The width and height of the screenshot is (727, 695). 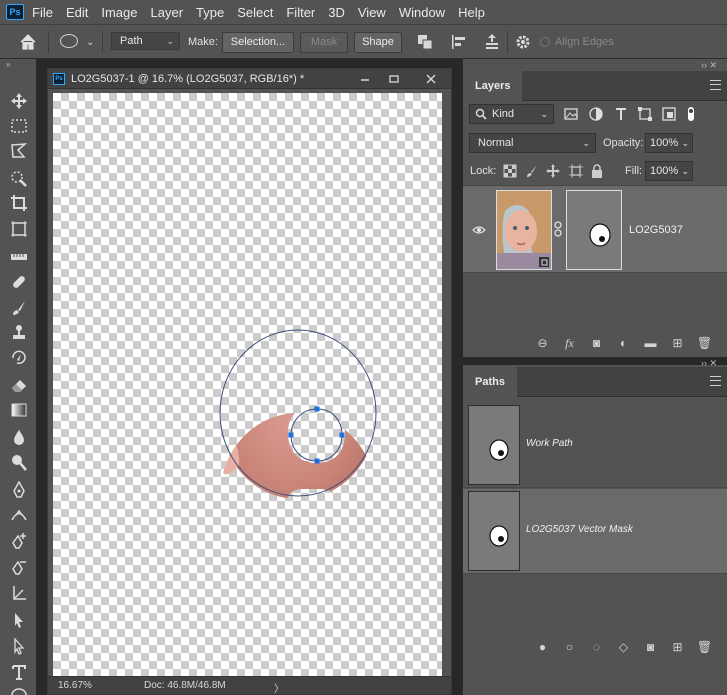 I want to click on shape-layer-filter-icon, so click(x=645, y=114).